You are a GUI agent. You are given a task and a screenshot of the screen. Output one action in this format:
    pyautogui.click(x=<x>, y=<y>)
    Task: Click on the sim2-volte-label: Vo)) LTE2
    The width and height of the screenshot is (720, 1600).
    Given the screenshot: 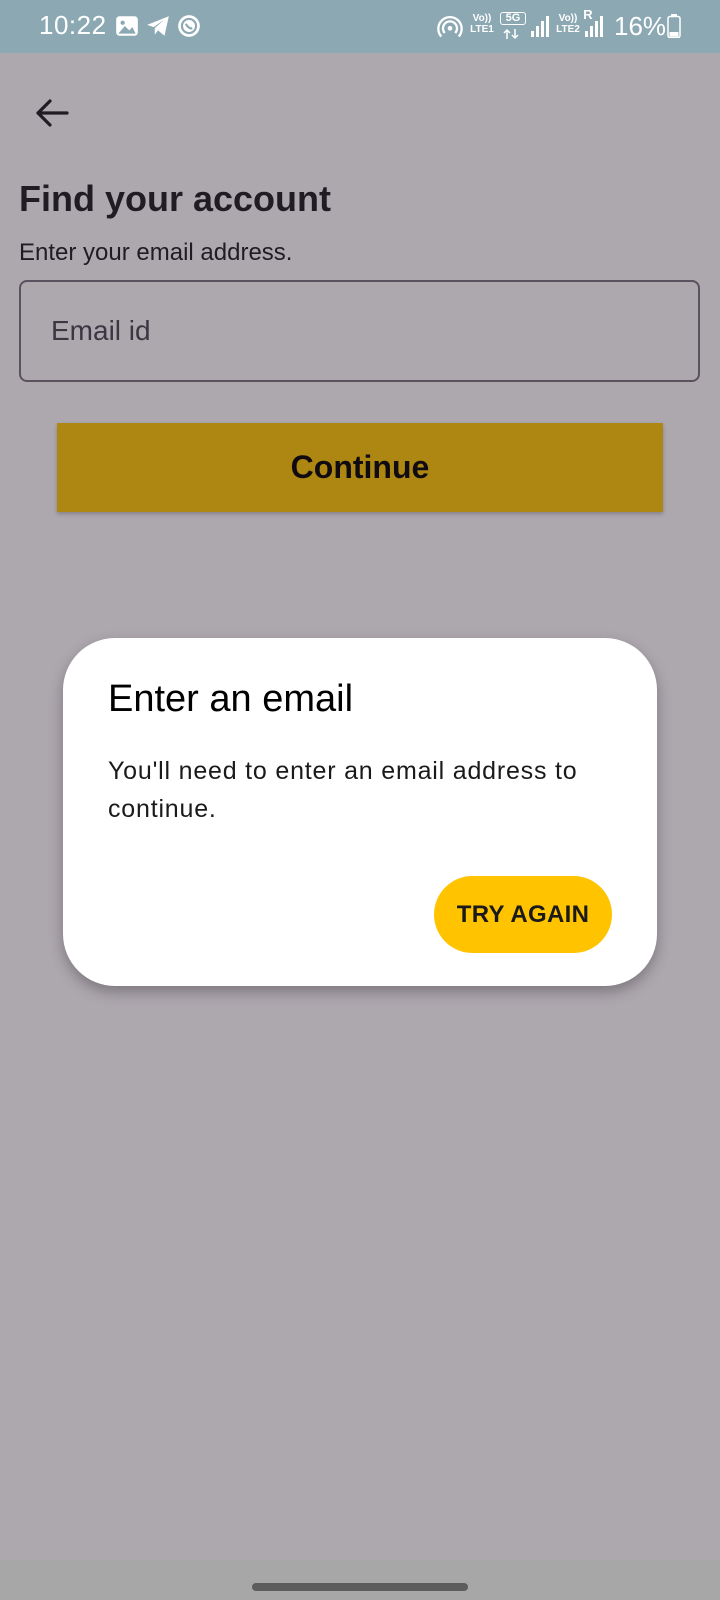 What is the action you would take?
    pyautogui.click(x=568, y=24)
    